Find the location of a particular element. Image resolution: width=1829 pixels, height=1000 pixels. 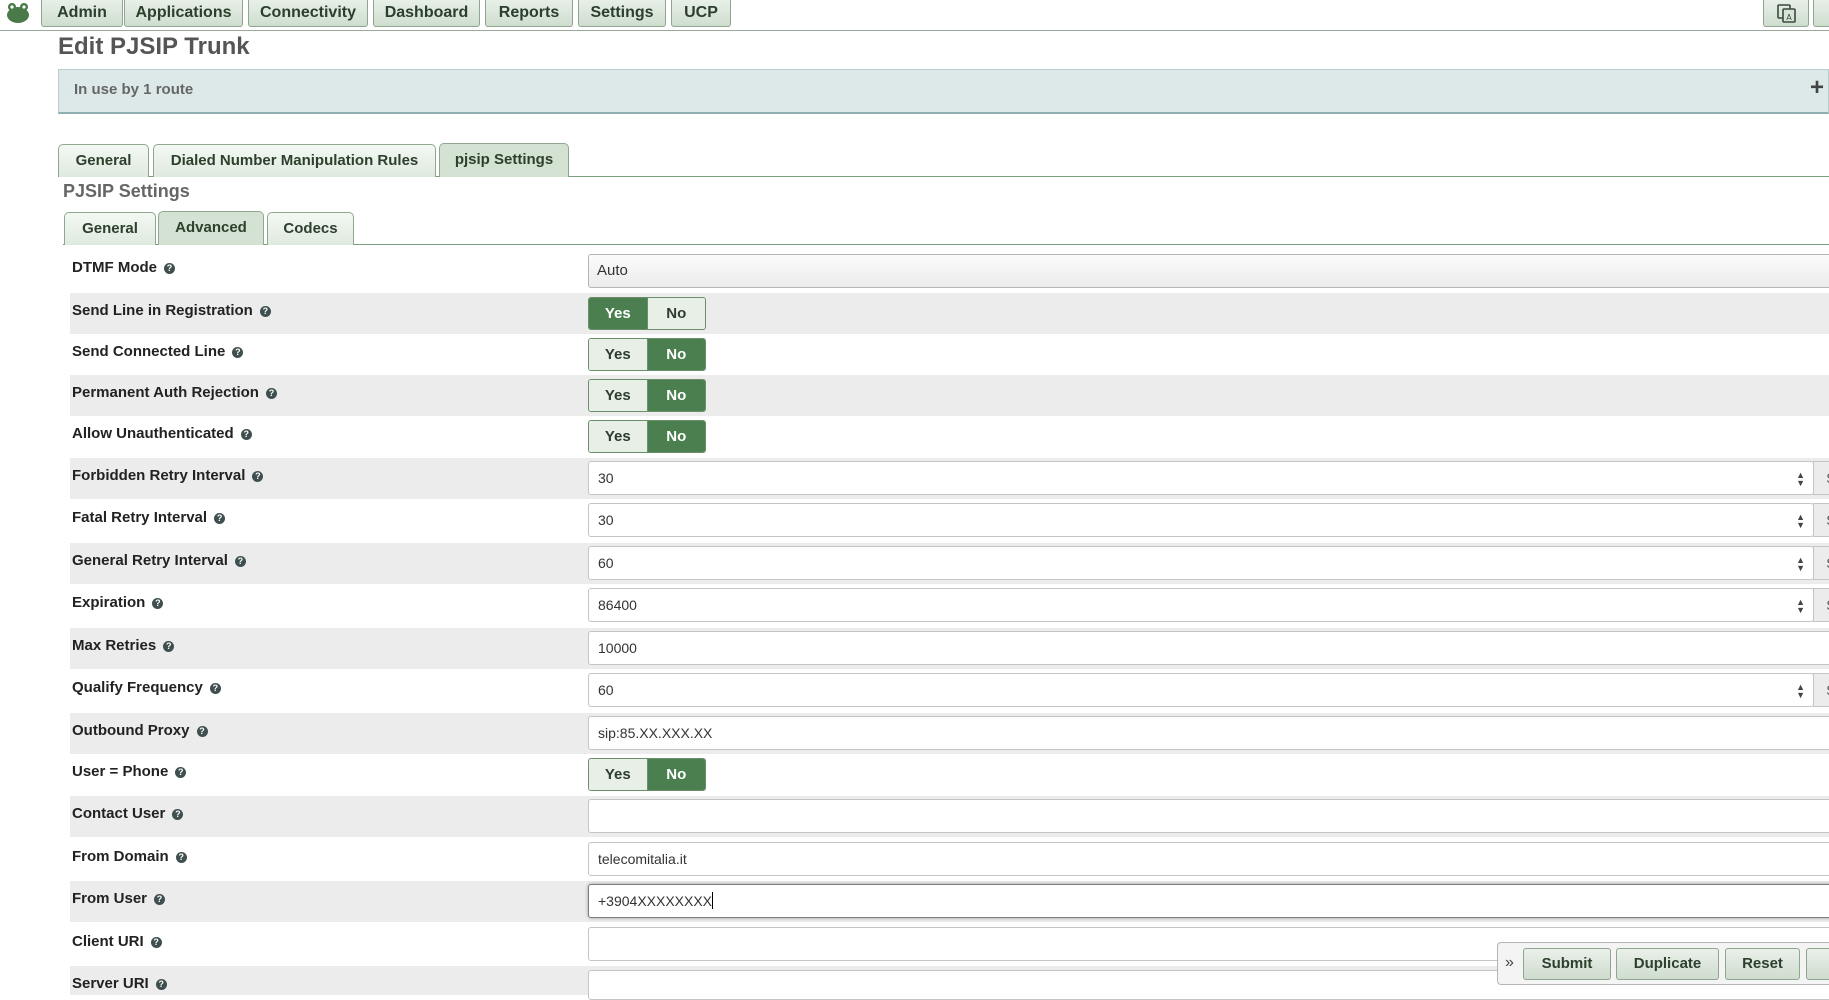

nav-connectivity: Connectivity is located at coordinates (308, 13).